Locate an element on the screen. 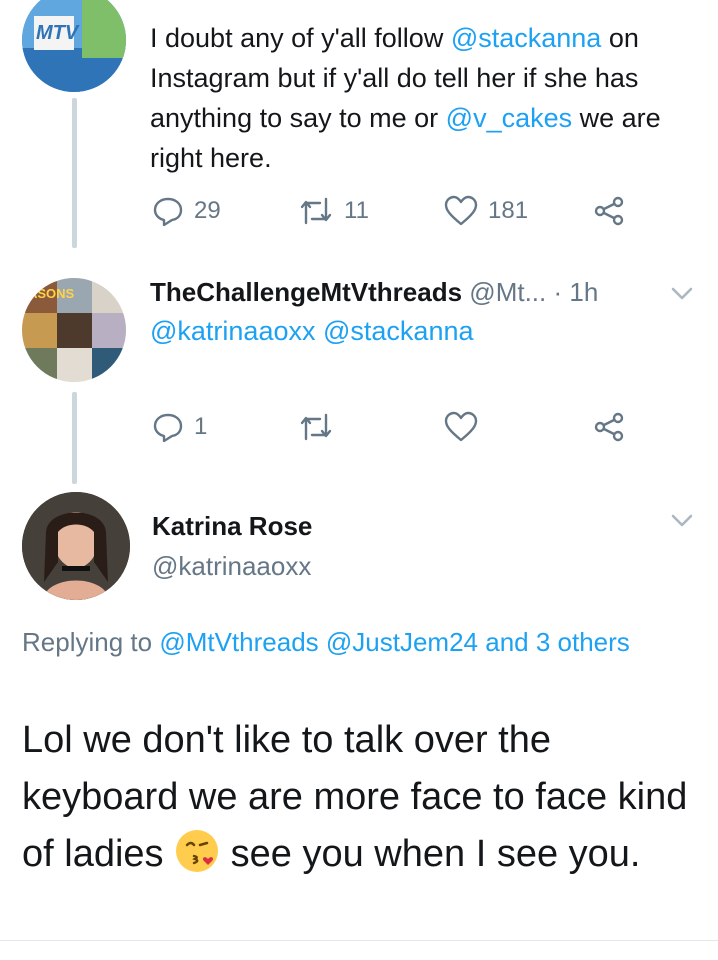 The image size is (718, 960). kissing-face-emoji is located at coordinates (197, 851).